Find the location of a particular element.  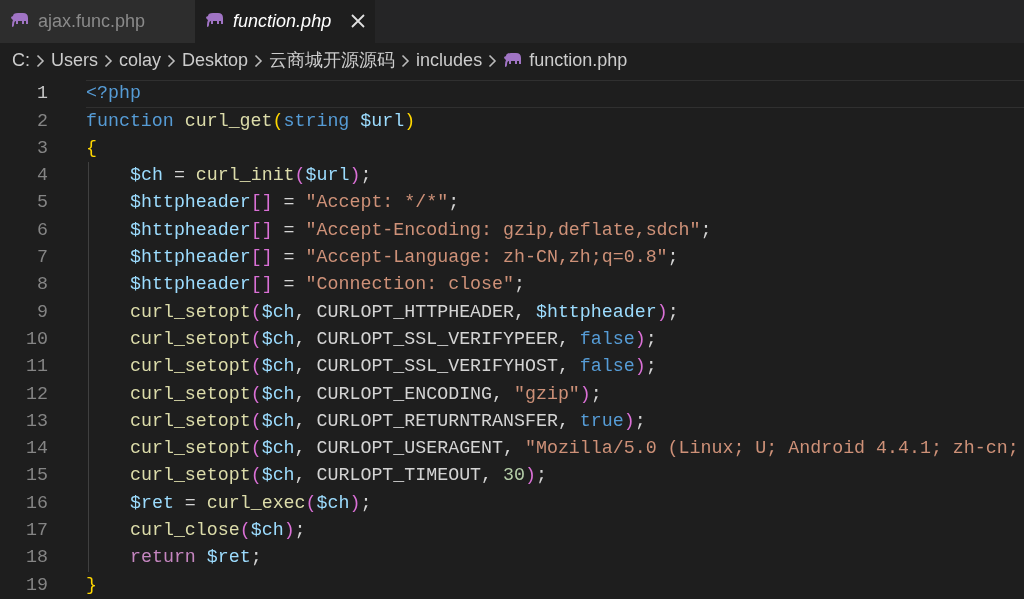

line-number: 11 is located at coordinates (36, 367).